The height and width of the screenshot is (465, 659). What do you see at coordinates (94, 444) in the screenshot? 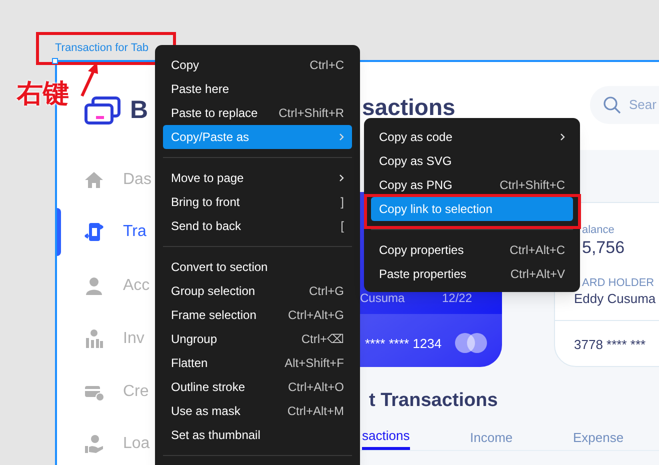
I see `hand-coin-icon` at bounding box center [94, 444].